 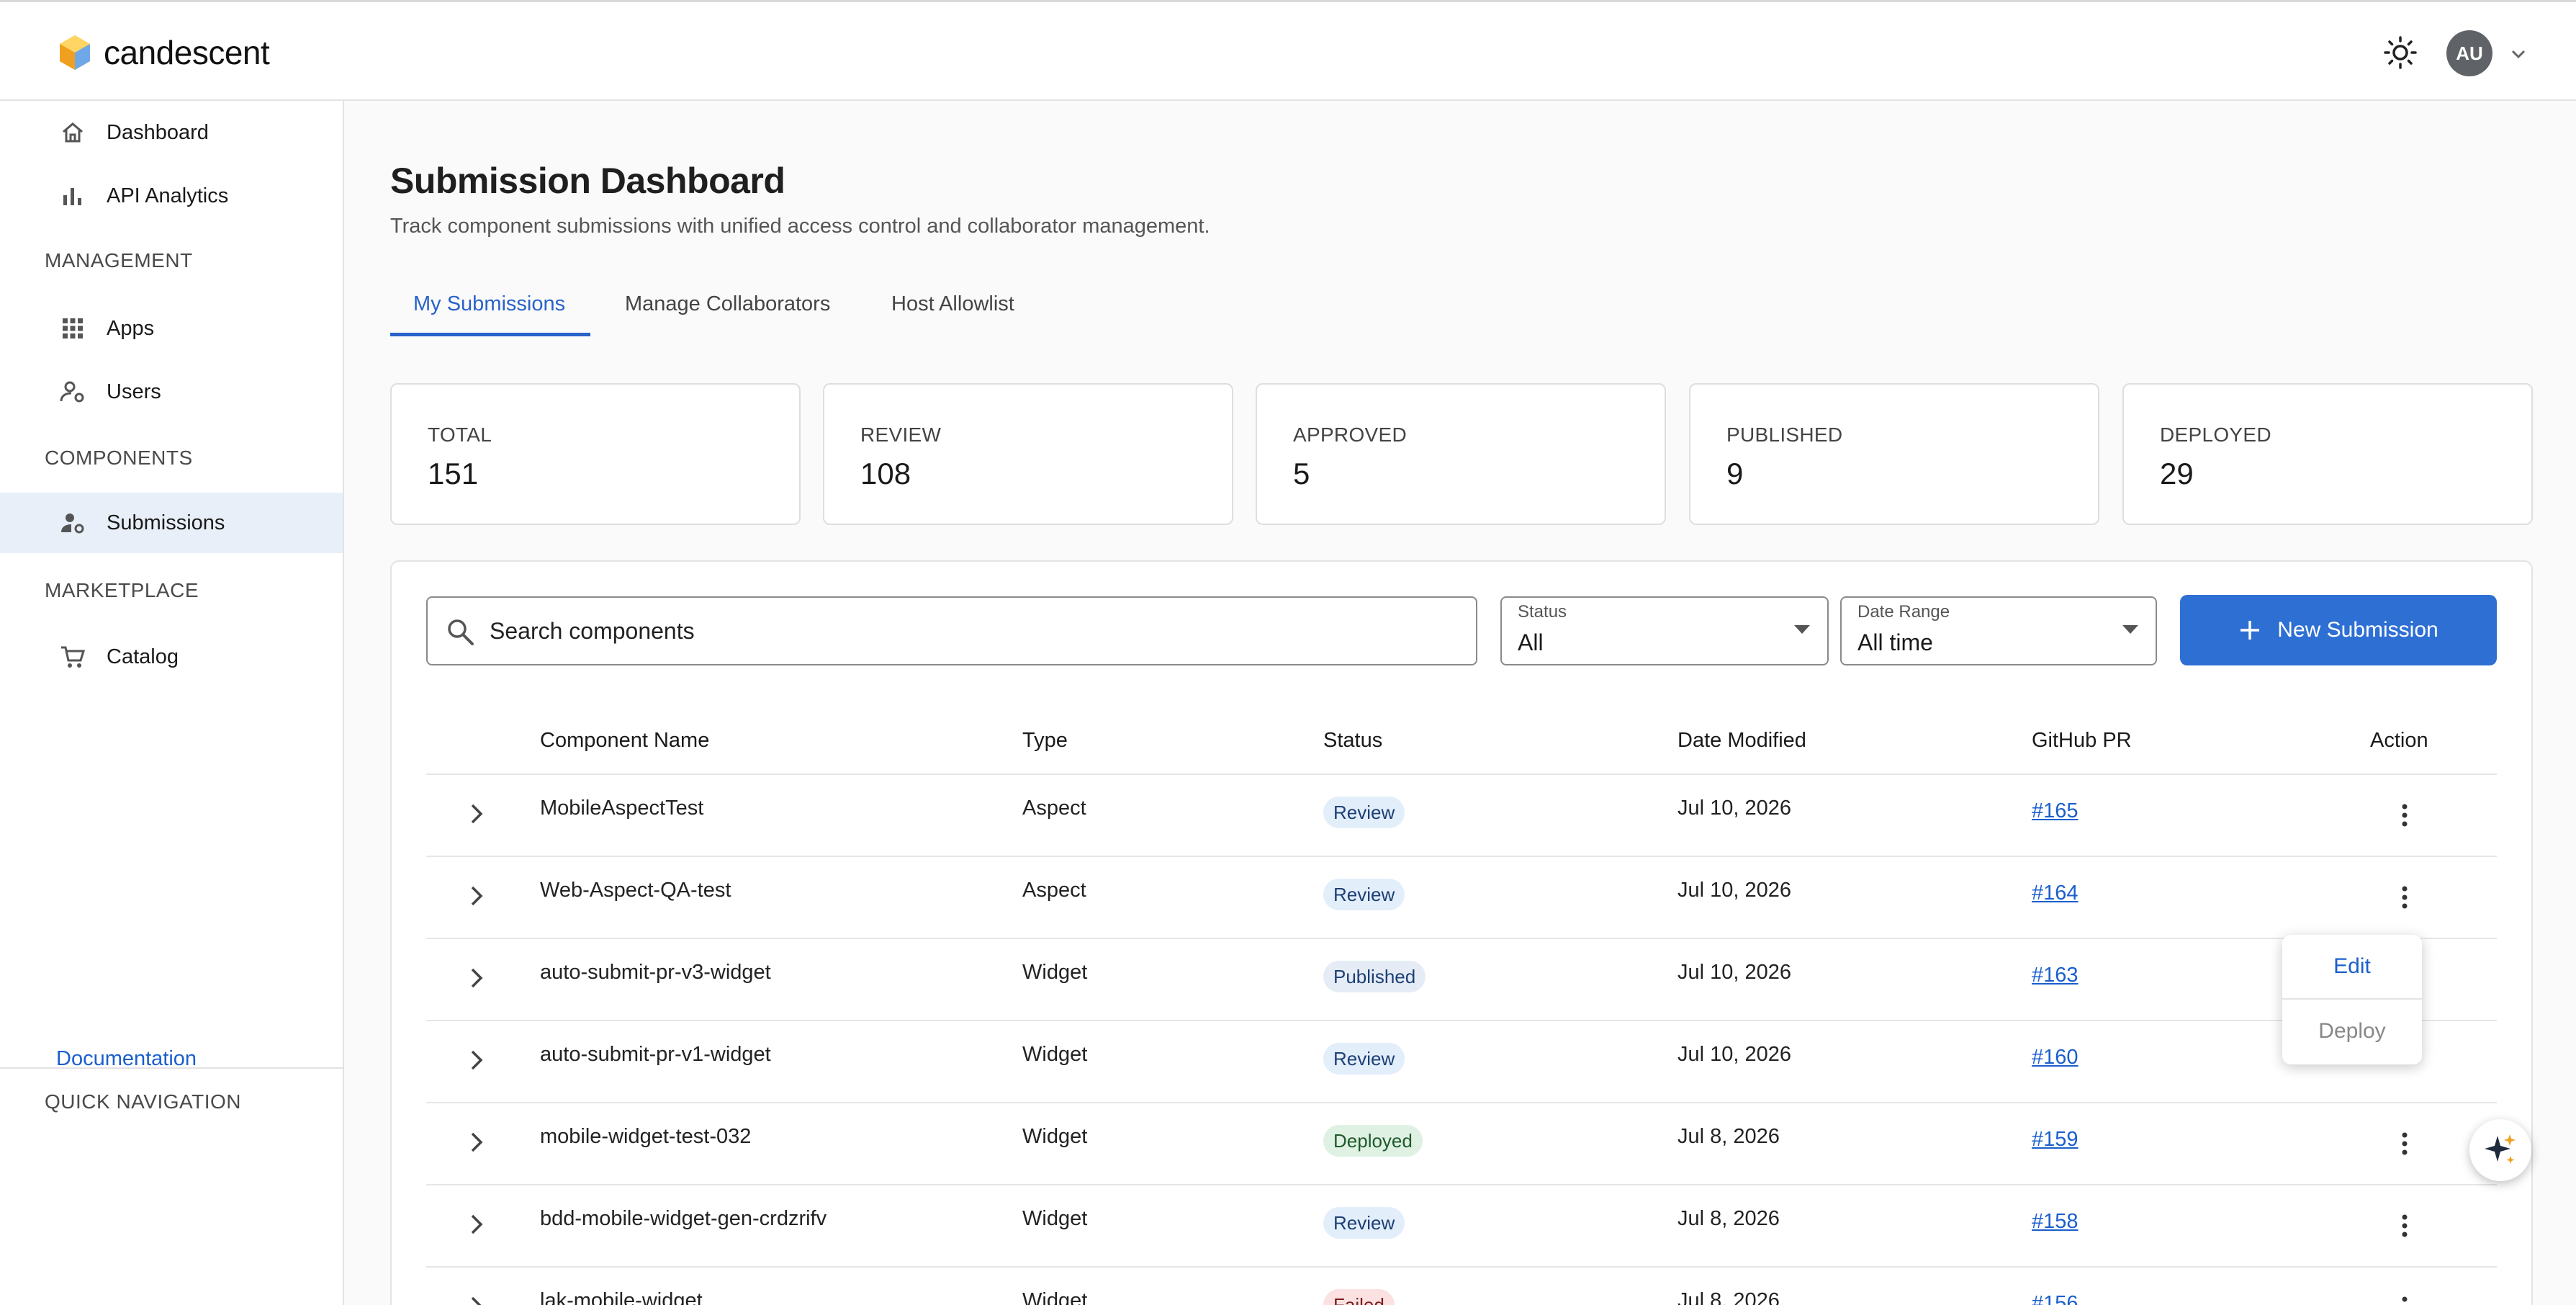 What do you see at coordinates (1028, 454) in the screenshot?
I see `stat-card-review: REVIEW 108` at bounding box center [1028, 454].